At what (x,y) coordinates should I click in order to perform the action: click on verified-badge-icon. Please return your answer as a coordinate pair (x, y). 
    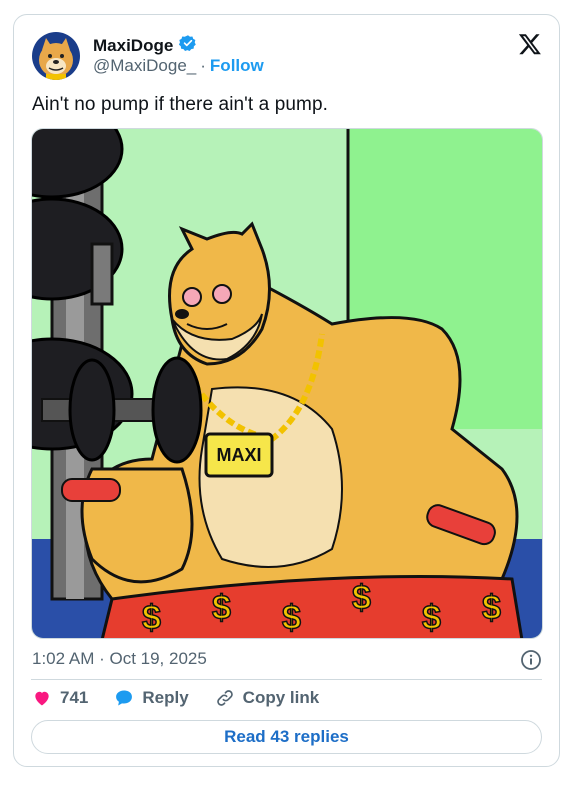
    Looking at the image, I should click on (188, 45).